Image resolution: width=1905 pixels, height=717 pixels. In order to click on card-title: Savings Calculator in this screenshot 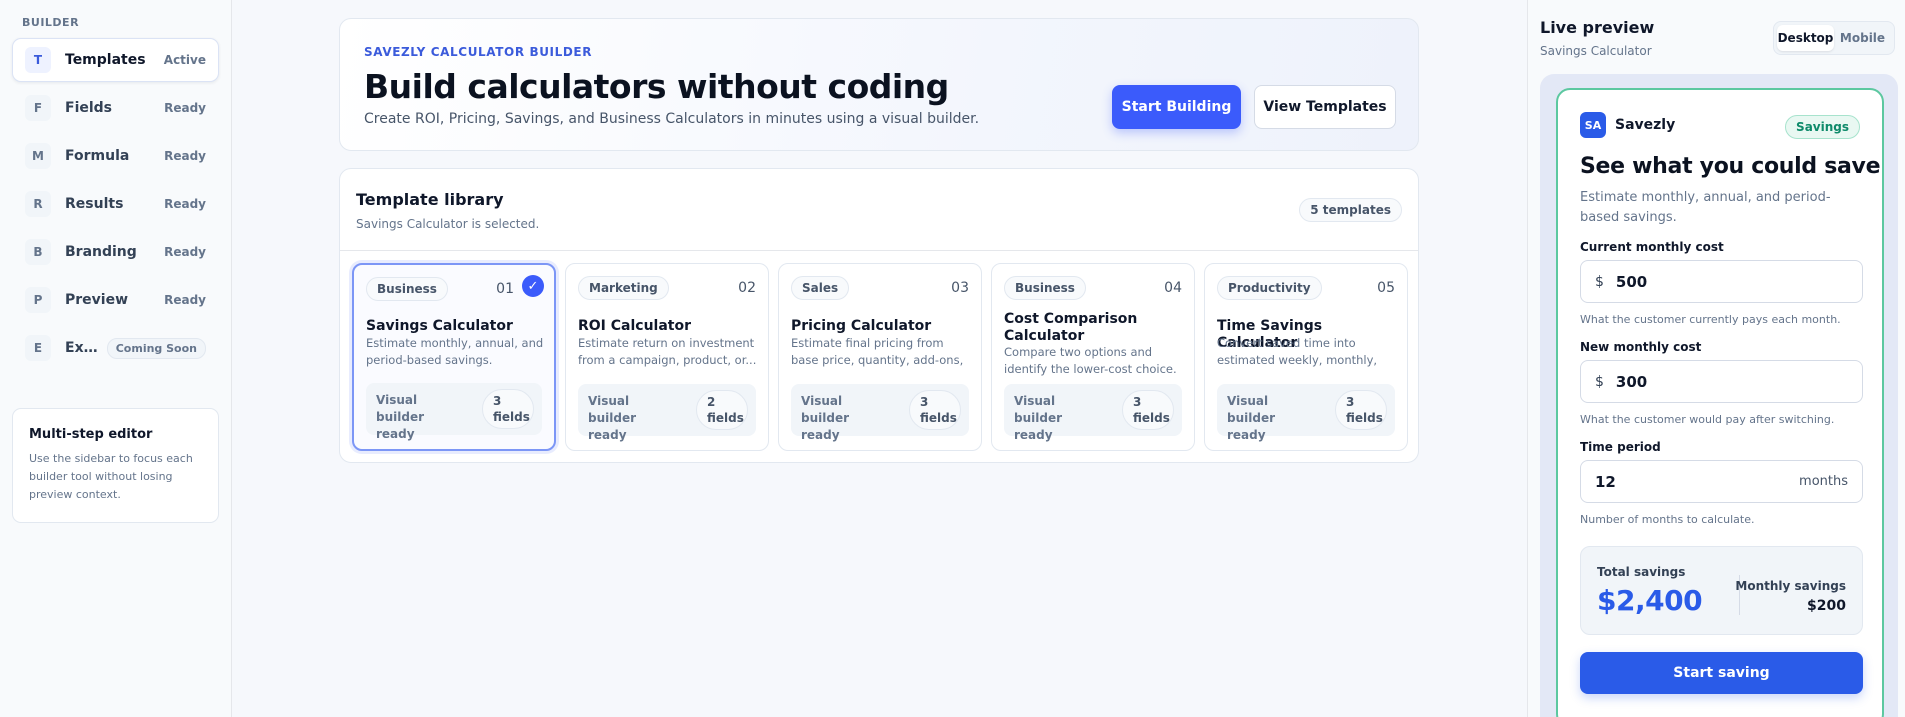, I will do `click(439, 326)`.